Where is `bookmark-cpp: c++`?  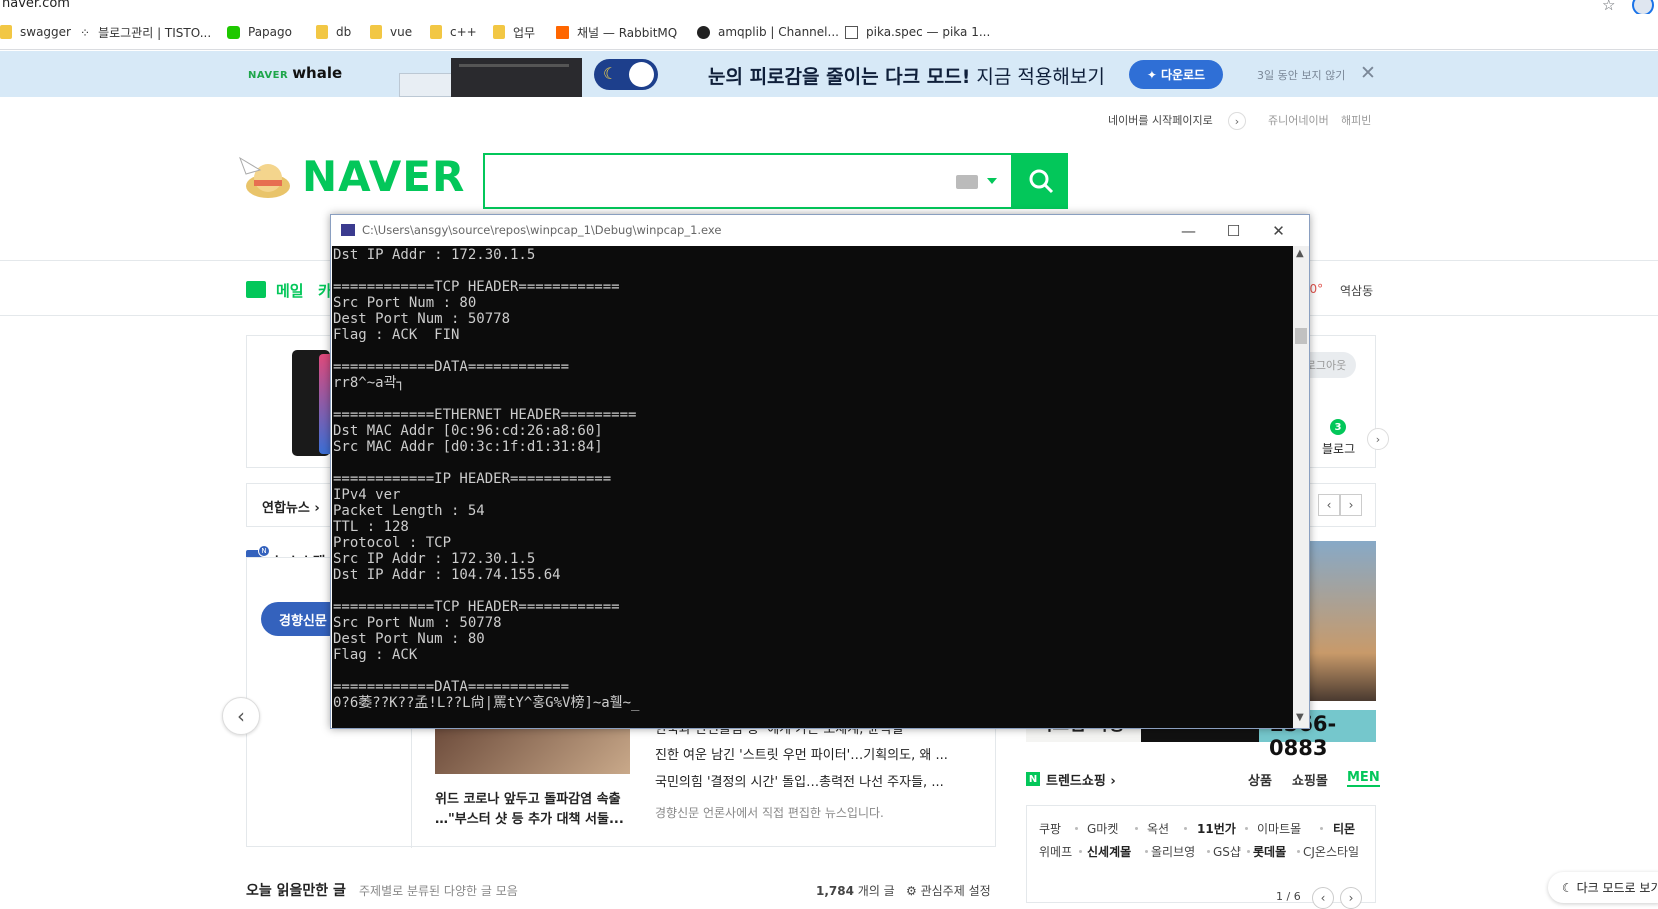
bookmark-cpp: c++ is located at coordinates (453, 32).